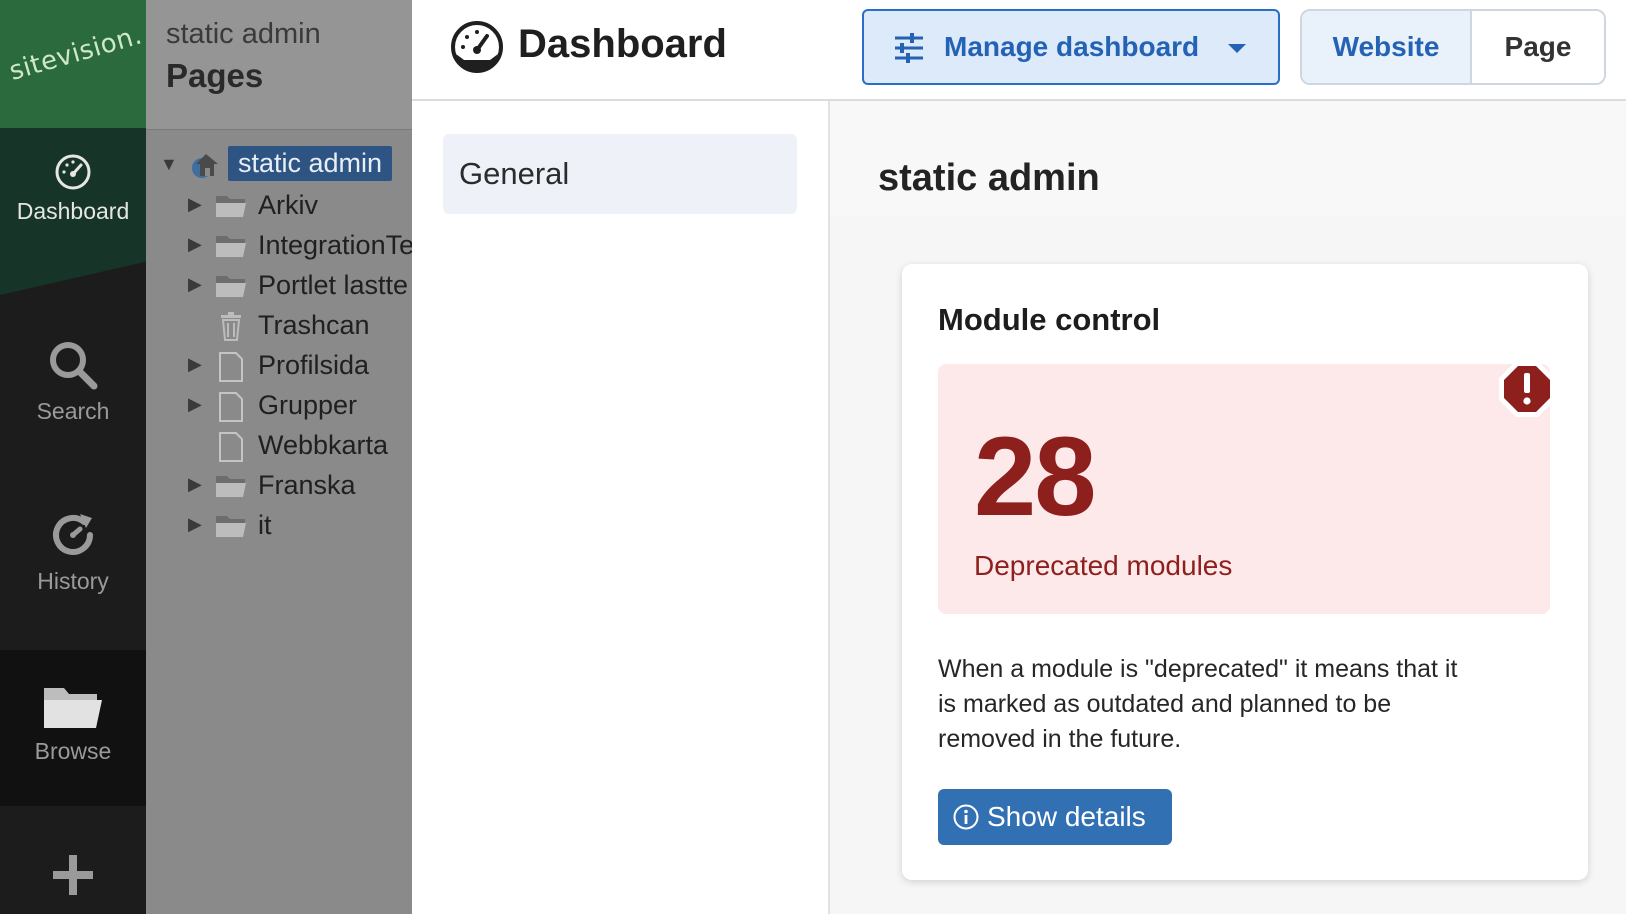 Image resolution: width=1626 pixels, height=914 pixels. I want to click on tree-item-portlet: ▶ Portlet lastte, so click(279, 286).